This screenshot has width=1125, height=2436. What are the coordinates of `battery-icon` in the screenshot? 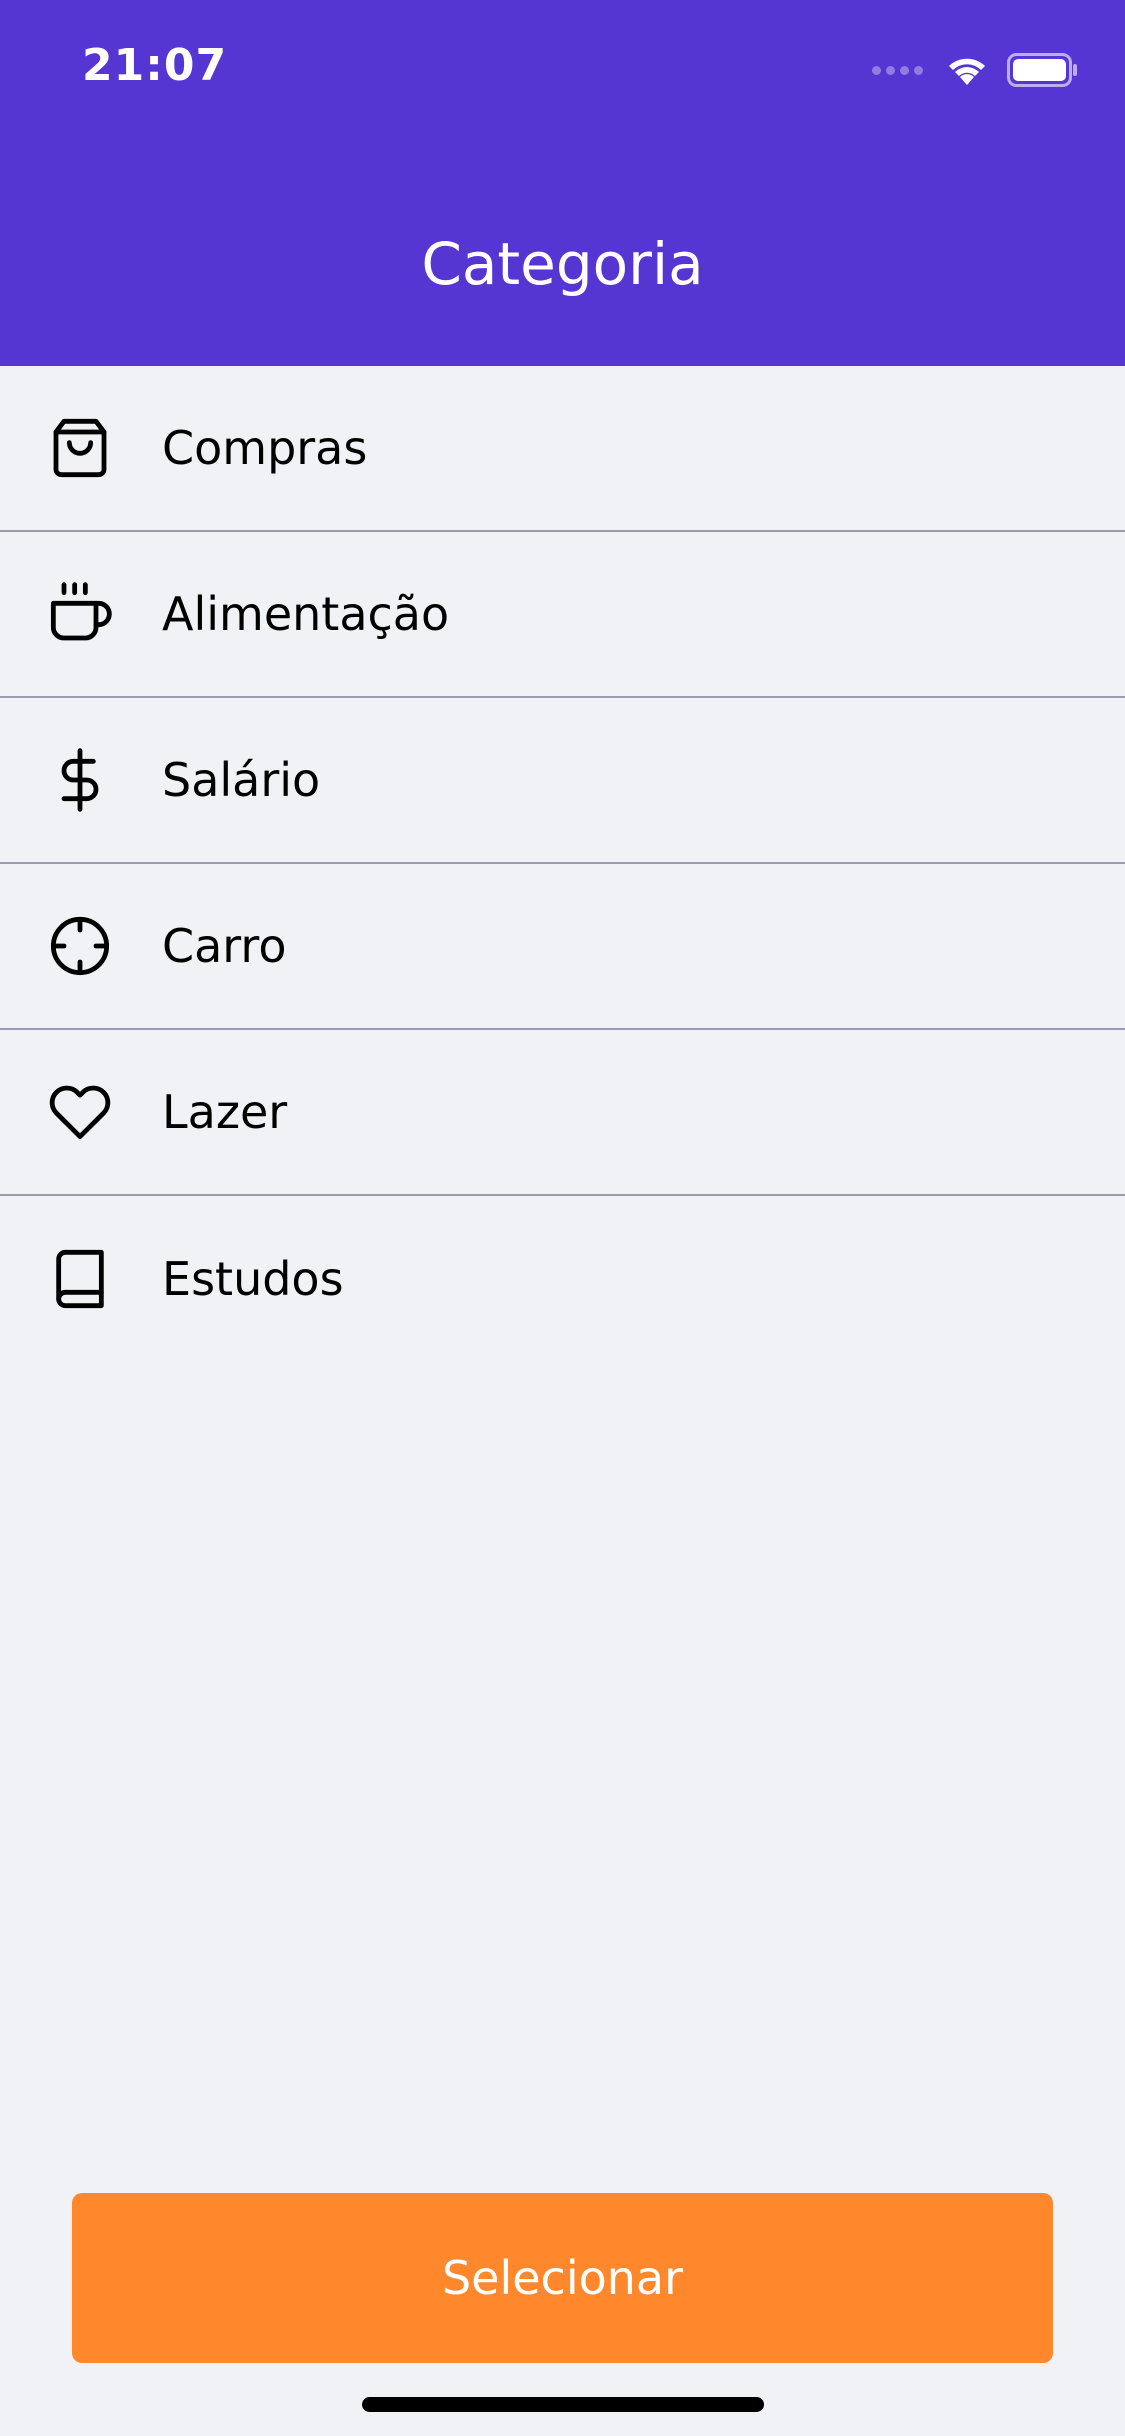 It's located at (1042, 70).